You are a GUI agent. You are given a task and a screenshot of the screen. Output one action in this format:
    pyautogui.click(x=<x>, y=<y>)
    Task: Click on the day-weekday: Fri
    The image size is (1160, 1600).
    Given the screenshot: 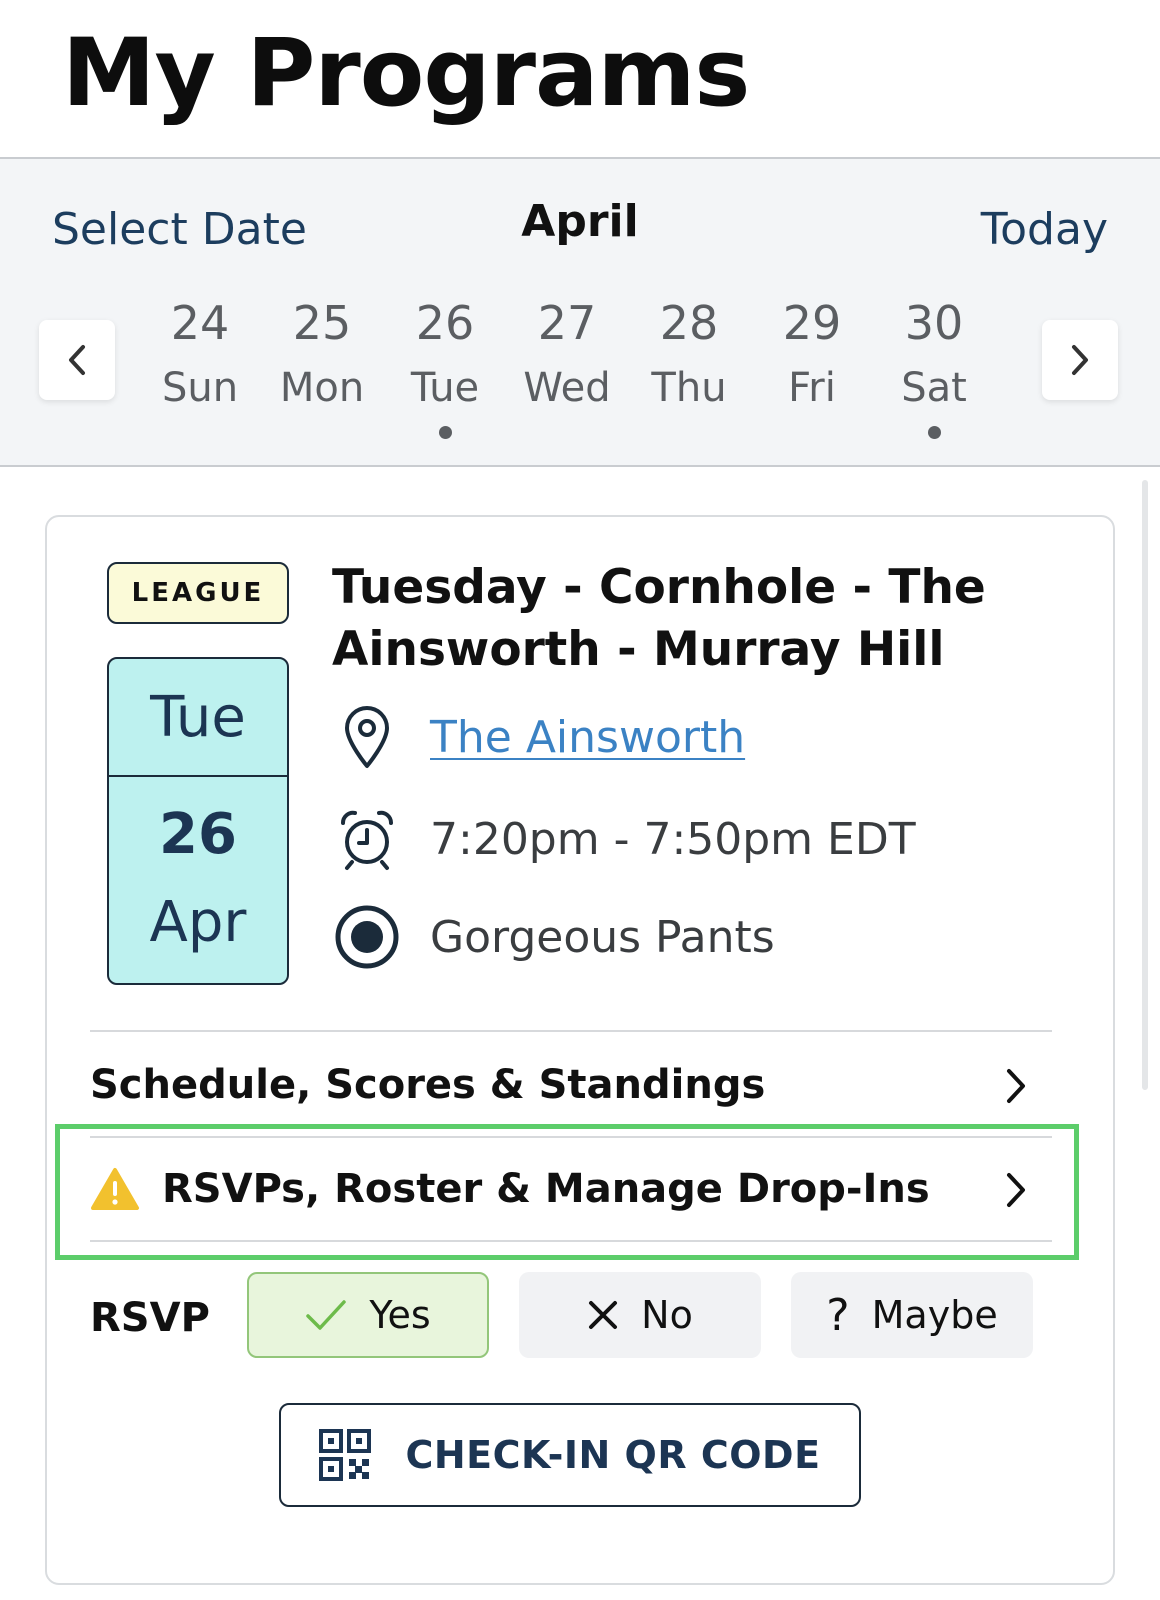 What is the action you would take?
    pyautogui.click(x=812, y=388)
    